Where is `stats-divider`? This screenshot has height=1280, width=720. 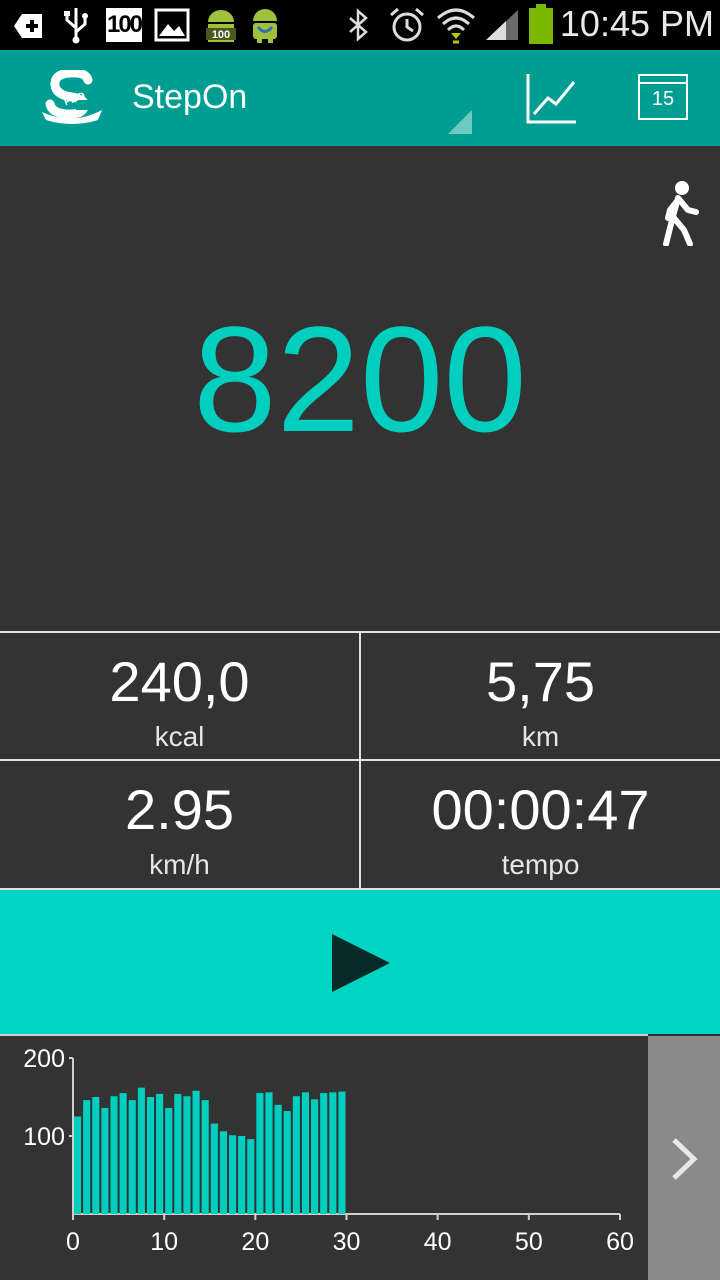
stats-divider is located at coordinates (360, 759).